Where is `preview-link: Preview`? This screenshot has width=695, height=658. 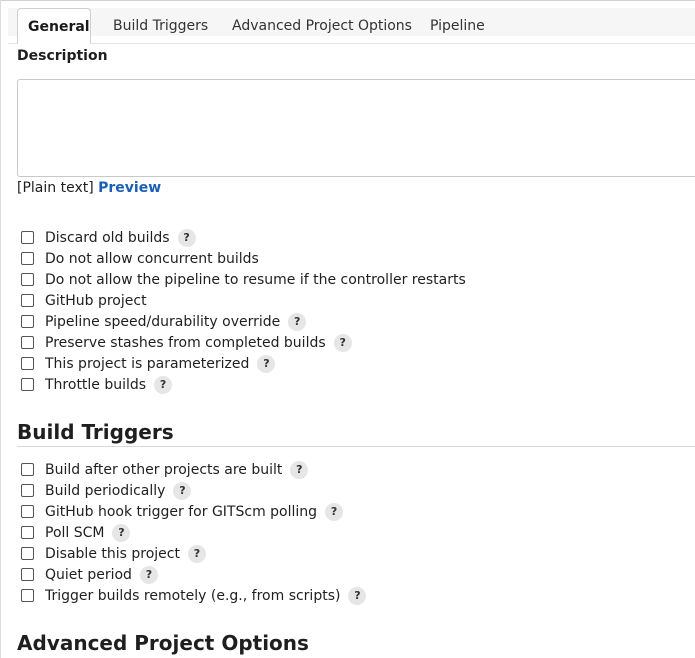 preview-link: Preview is located at coordinates (129, 188).